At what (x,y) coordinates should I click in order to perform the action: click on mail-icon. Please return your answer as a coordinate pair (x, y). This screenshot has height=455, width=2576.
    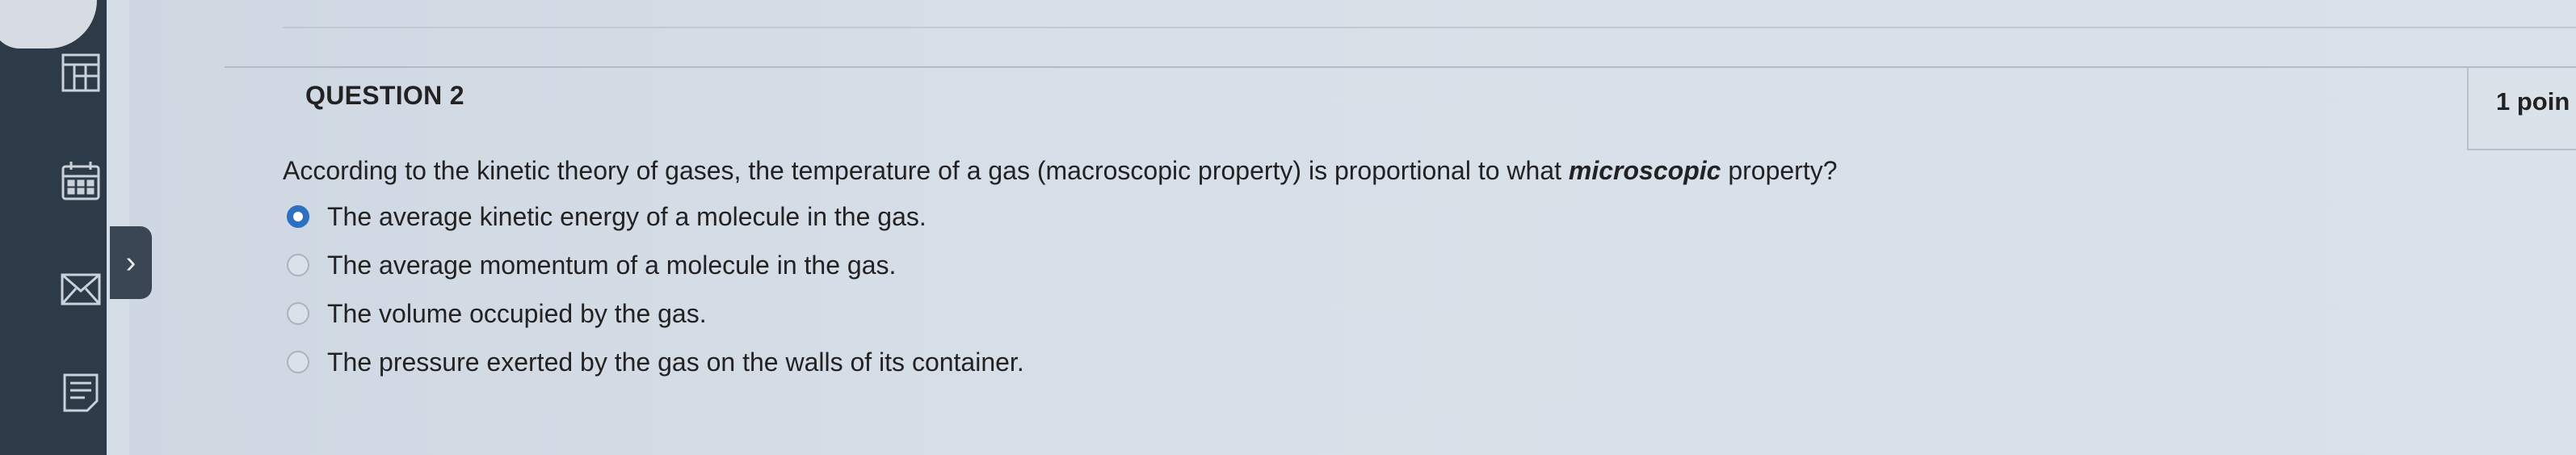
    Looking at the image, I should click on (80, 289).